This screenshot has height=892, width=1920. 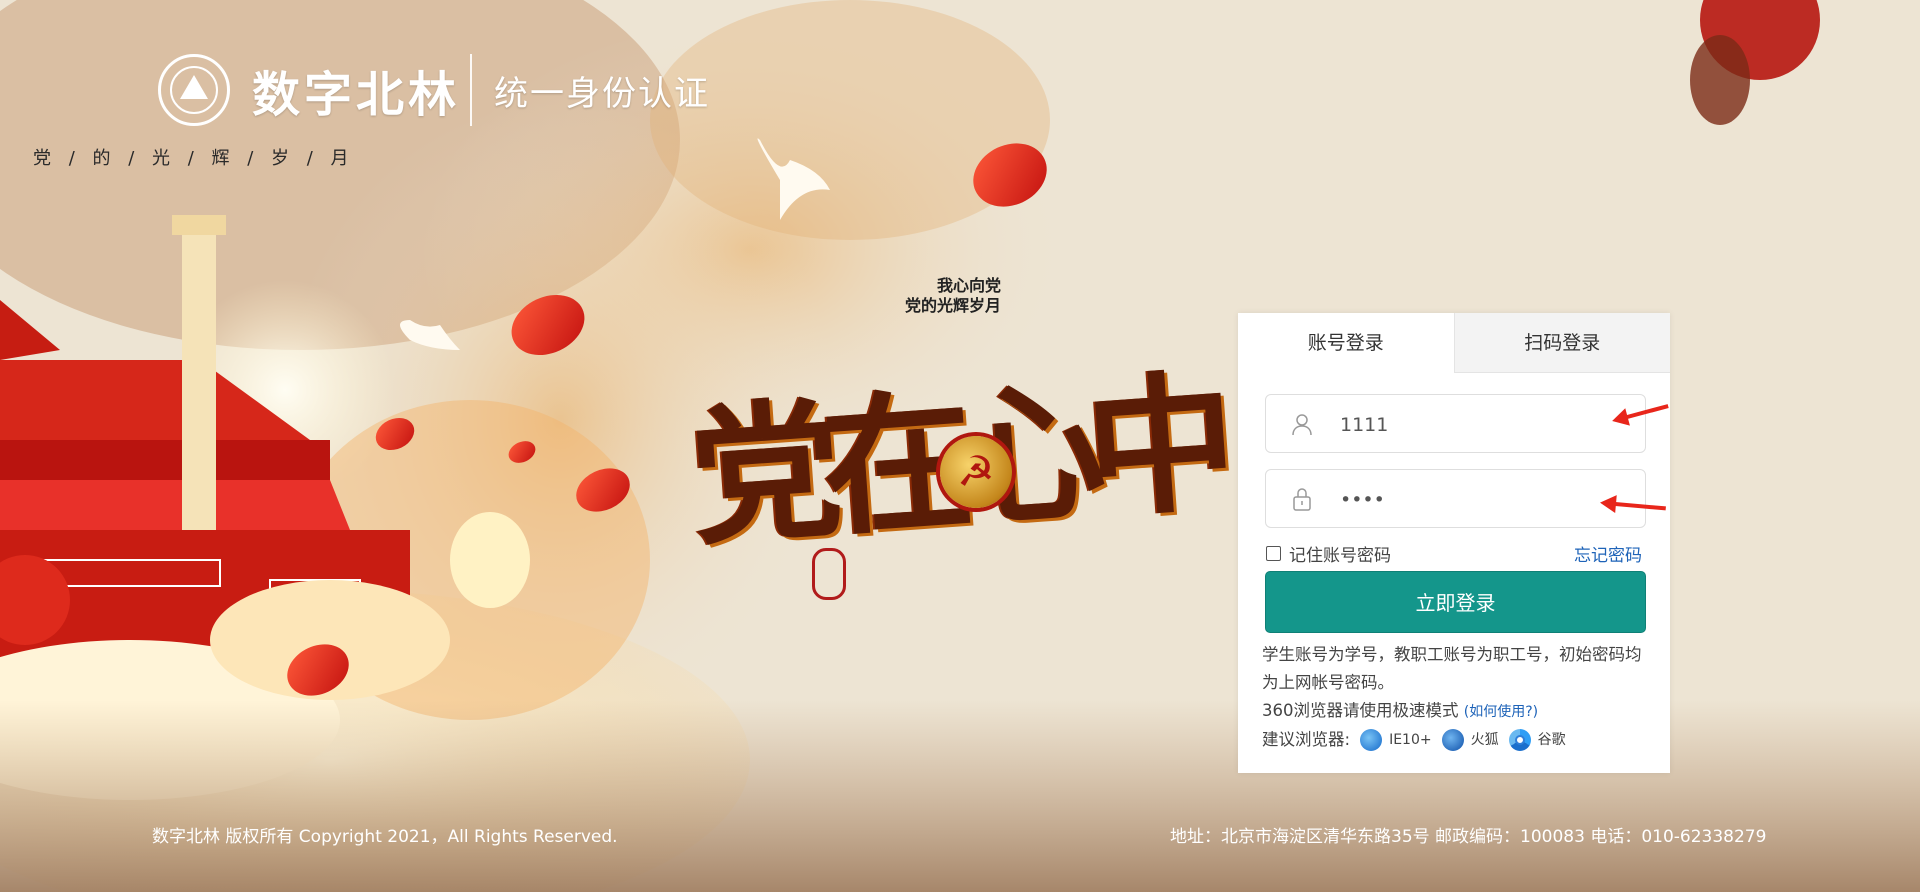 I want to click on tab-qr-login: 扫码登录, so click(x=1561, y=343).